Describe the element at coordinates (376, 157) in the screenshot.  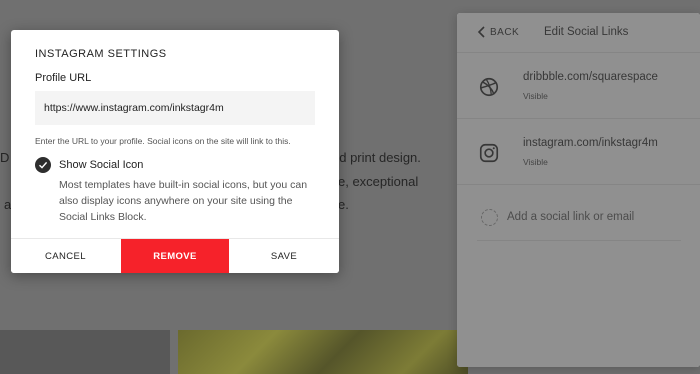
I see `background-text-fragment: nd print design.` at that location.